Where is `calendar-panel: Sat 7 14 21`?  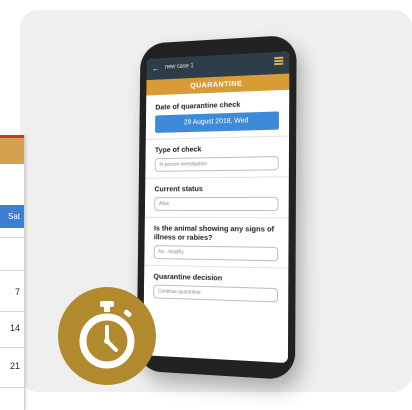 calendar-panel: Sat 7 14 21 is located at coordinates (12, 272).